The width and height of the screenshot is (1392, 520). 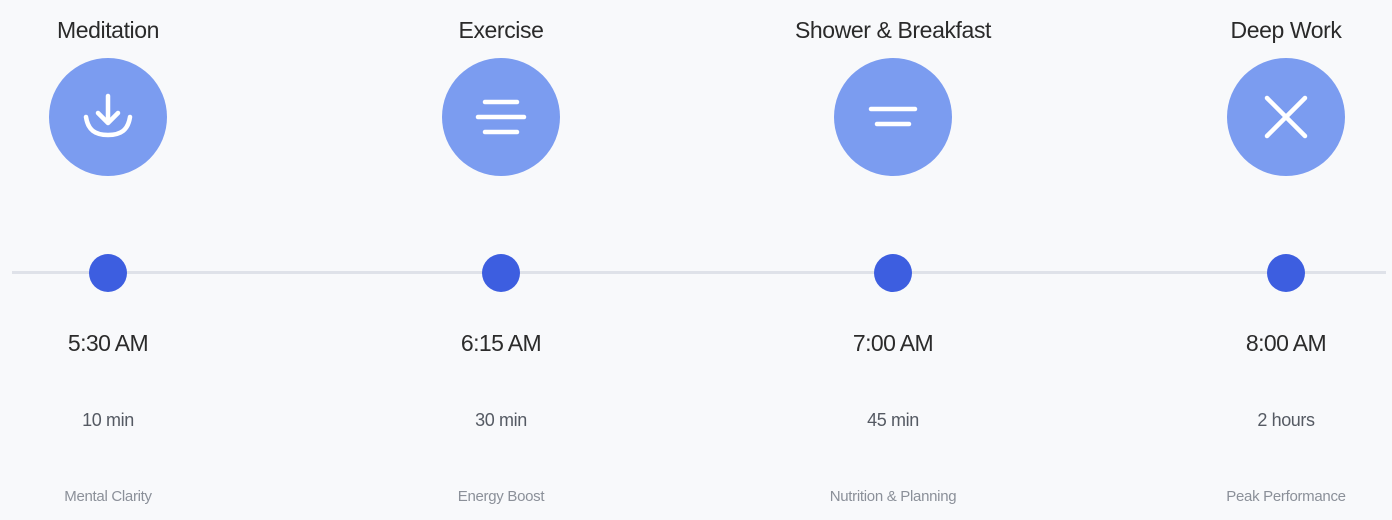 I want to click on three-lines-icon, so click(x=501, y=117).